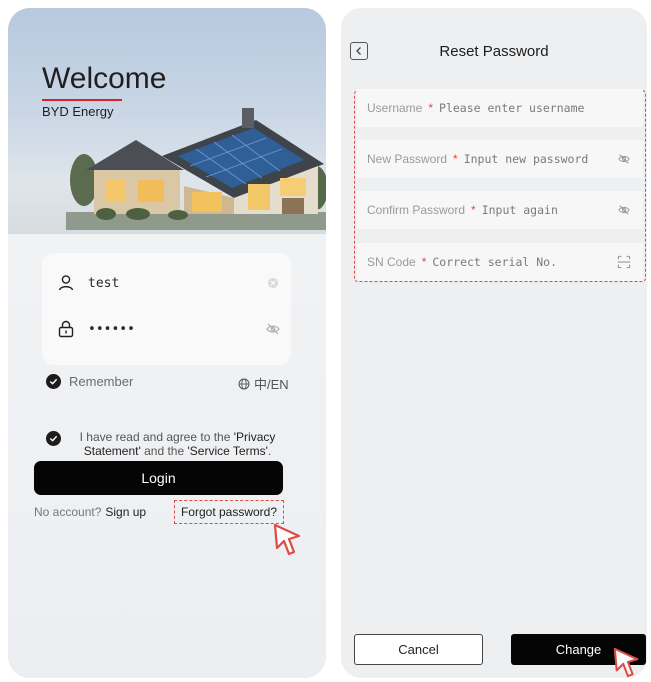 The height and width of the screenshot is (682, 651). I want to click on terms-link: 'Service Terms', so click(227, 451).